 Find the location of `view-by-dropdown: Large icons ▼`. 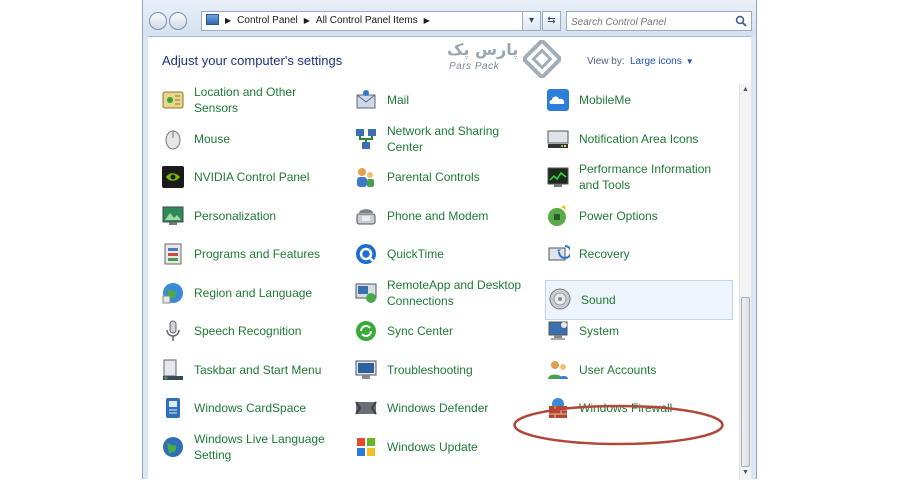

view-by-dropdown: Large icons ▼ is located at coordinates (662, 61).